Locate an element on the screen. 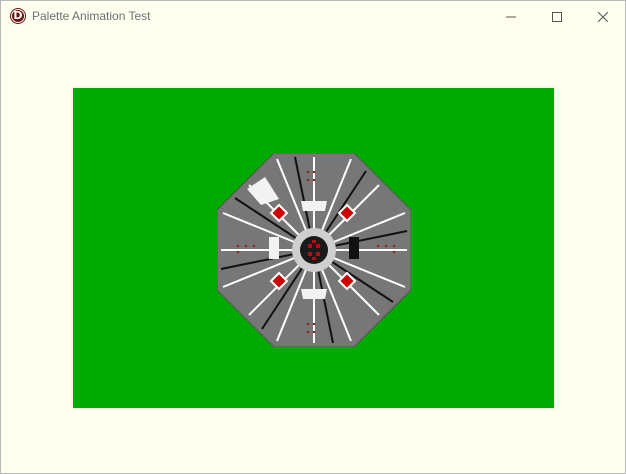 The image size is (626, 474). close-icon is located at coordinates (603, 16).